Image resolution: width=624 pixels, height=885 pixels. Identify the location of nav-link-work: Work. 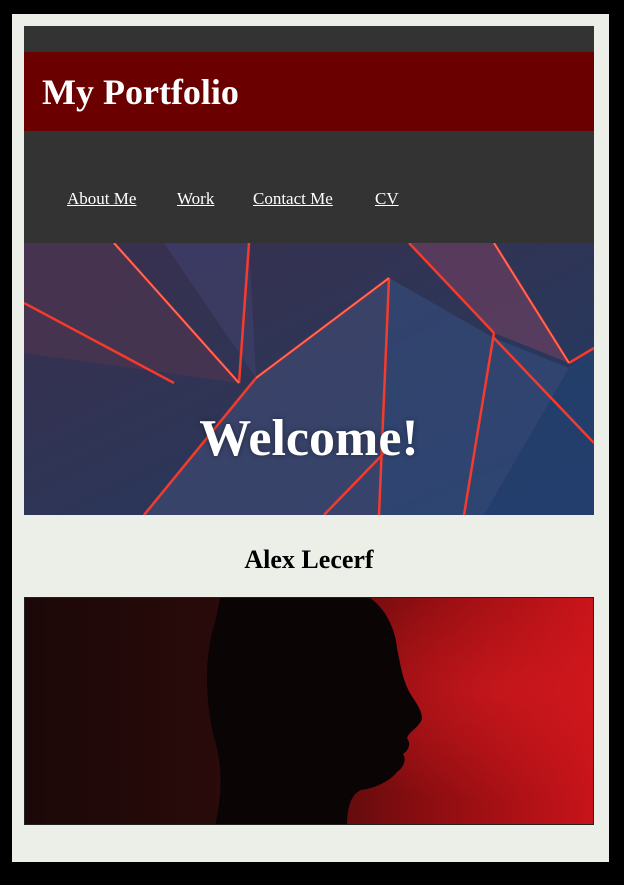
(195, 199).